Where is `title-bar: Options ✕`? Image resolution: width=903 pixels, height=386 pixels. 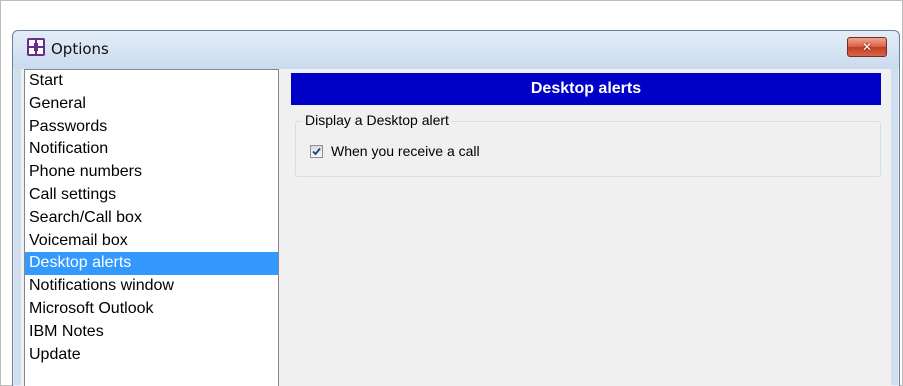
title-bar: Options ✕ is located at coordinates (456, 50).